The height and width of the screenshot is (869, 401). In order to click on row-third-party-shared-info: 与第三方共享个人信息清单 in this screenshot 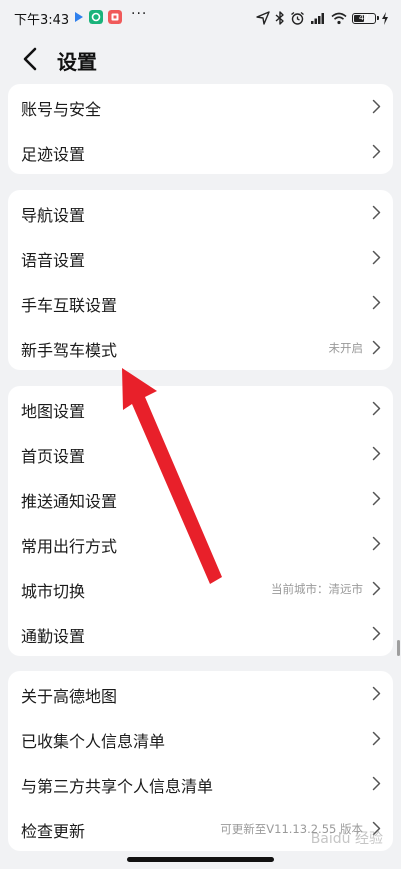, I will do `click(200, 783)`.